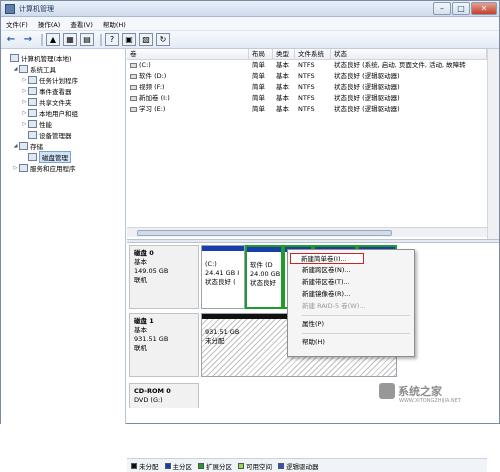 This screenshot has height=472, width=500. Describe the element at coordinates (265, 274) in the screenshot. I see `partition-size: 24.00 GB` at that location.